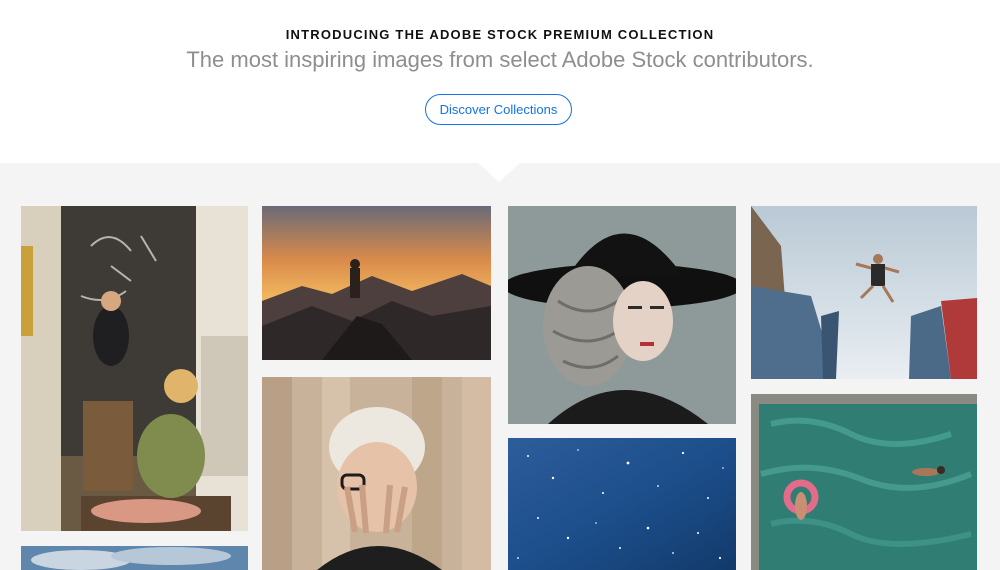  I want to click on photo-kitchen-chalkboard, so click(134, 368).